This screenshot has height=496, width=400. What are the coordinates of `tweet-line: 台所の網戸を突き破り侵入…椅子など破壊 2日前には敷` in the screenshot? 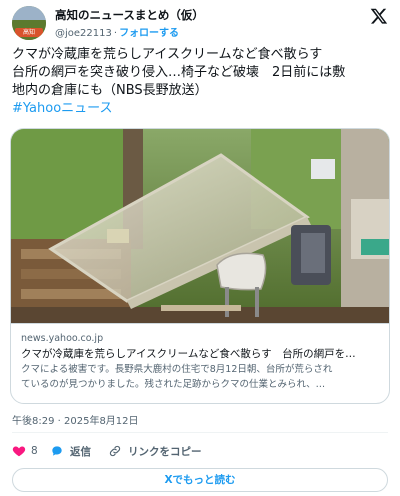 It's located at (179, 72).